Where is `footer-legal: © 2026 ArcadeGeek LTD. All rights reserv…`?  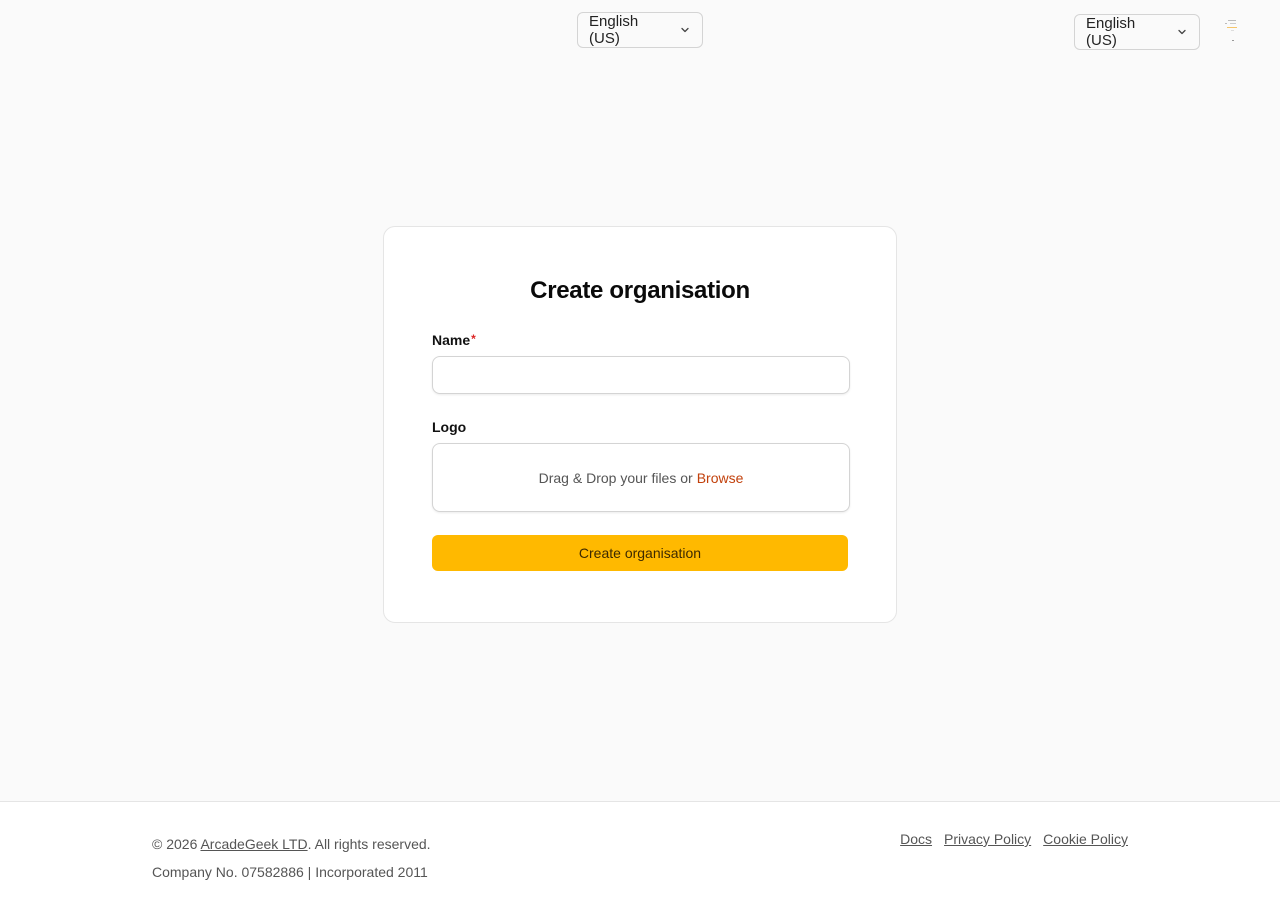 footer-legal: © 2026 ArcadeGeek LTD. All rights reserv… is located at coordinates (291, 858).